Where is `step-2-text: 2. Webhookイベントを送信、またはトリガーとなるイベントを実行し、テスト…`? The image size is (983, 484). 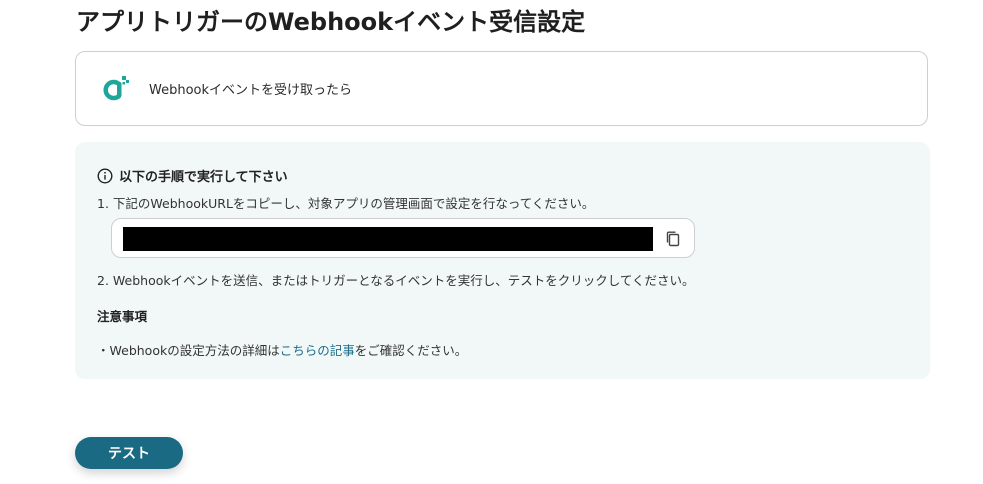 step-2-text: 2. Webhookイベントを送信、またはトリガーとなるイベントを実行し、テスト… is located at coordinates (396, 280).